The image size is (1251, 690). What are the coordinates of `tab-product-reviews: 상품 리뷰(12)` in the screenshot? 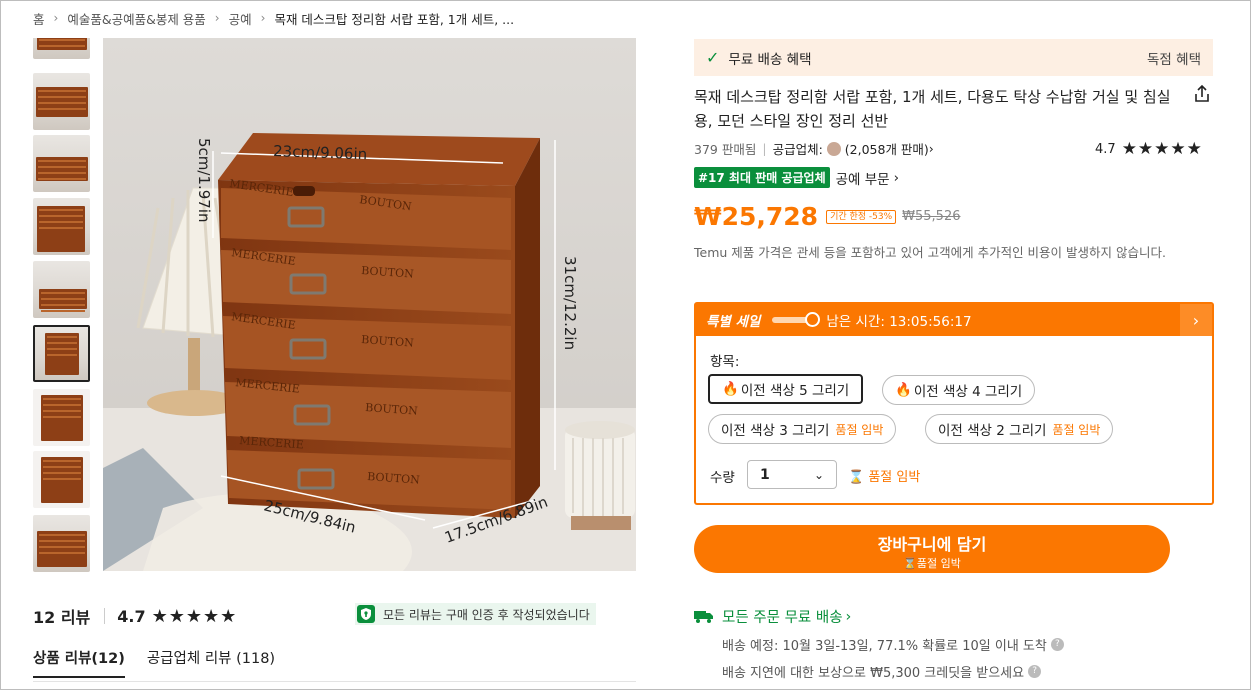 It's located at (79, 662).